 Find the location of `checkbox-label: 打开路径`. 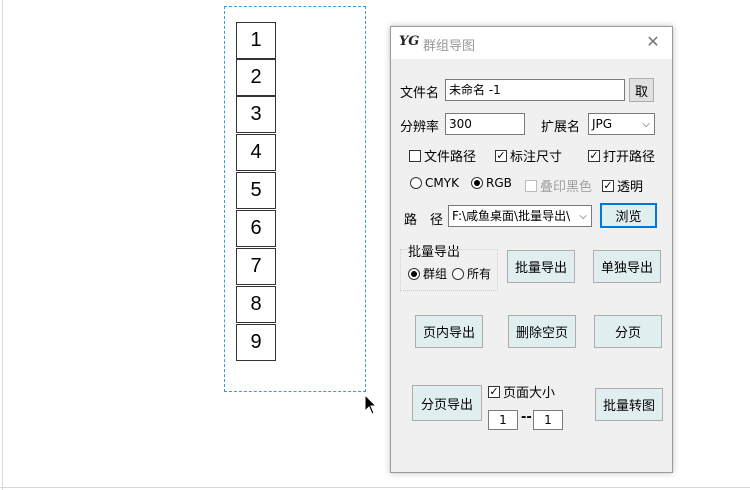

checkbox-label: 打开路径 is located at coordinates (629, 157).